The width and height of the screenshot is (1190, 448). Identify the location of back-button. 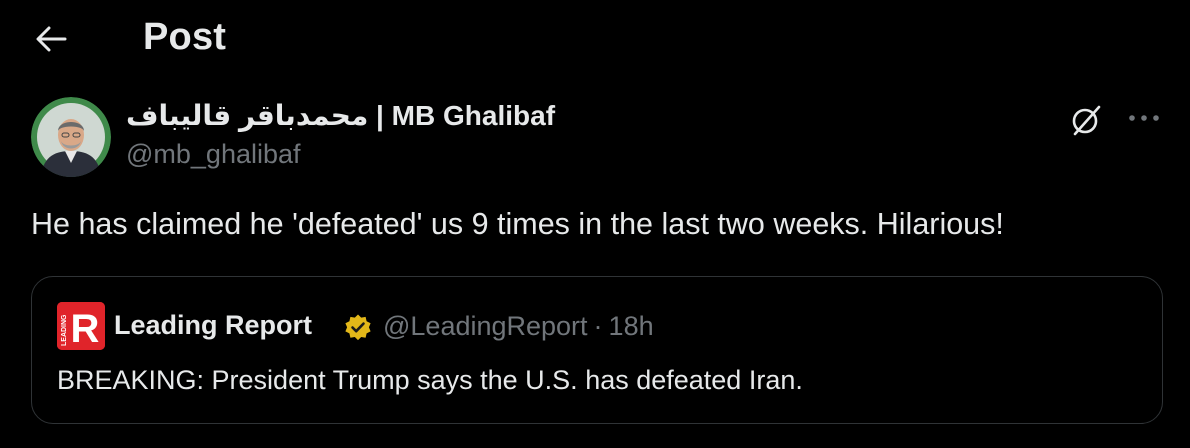
(51, 39).